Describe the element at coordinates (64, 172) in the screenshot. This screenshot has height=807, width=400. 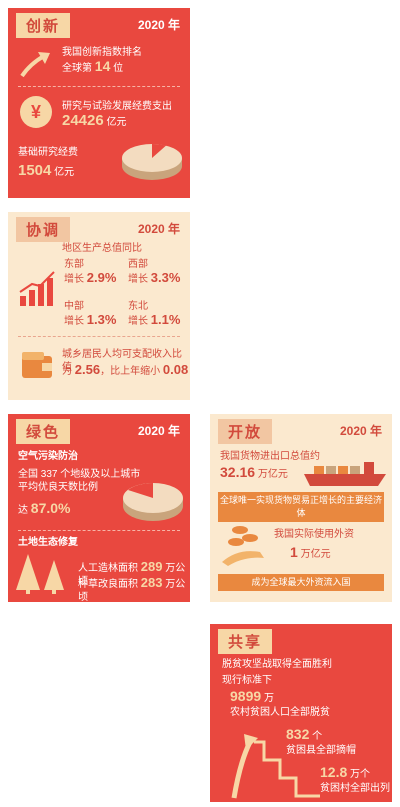
I see `basic-unit: 亿元` at that location.